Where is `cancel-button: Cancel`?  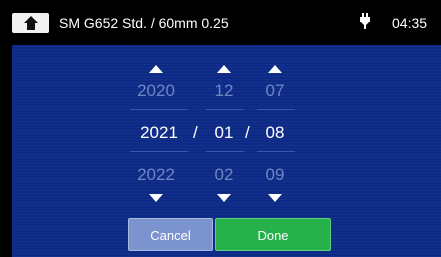
cancel-button: Cancel is located at coordinates (170, 234).